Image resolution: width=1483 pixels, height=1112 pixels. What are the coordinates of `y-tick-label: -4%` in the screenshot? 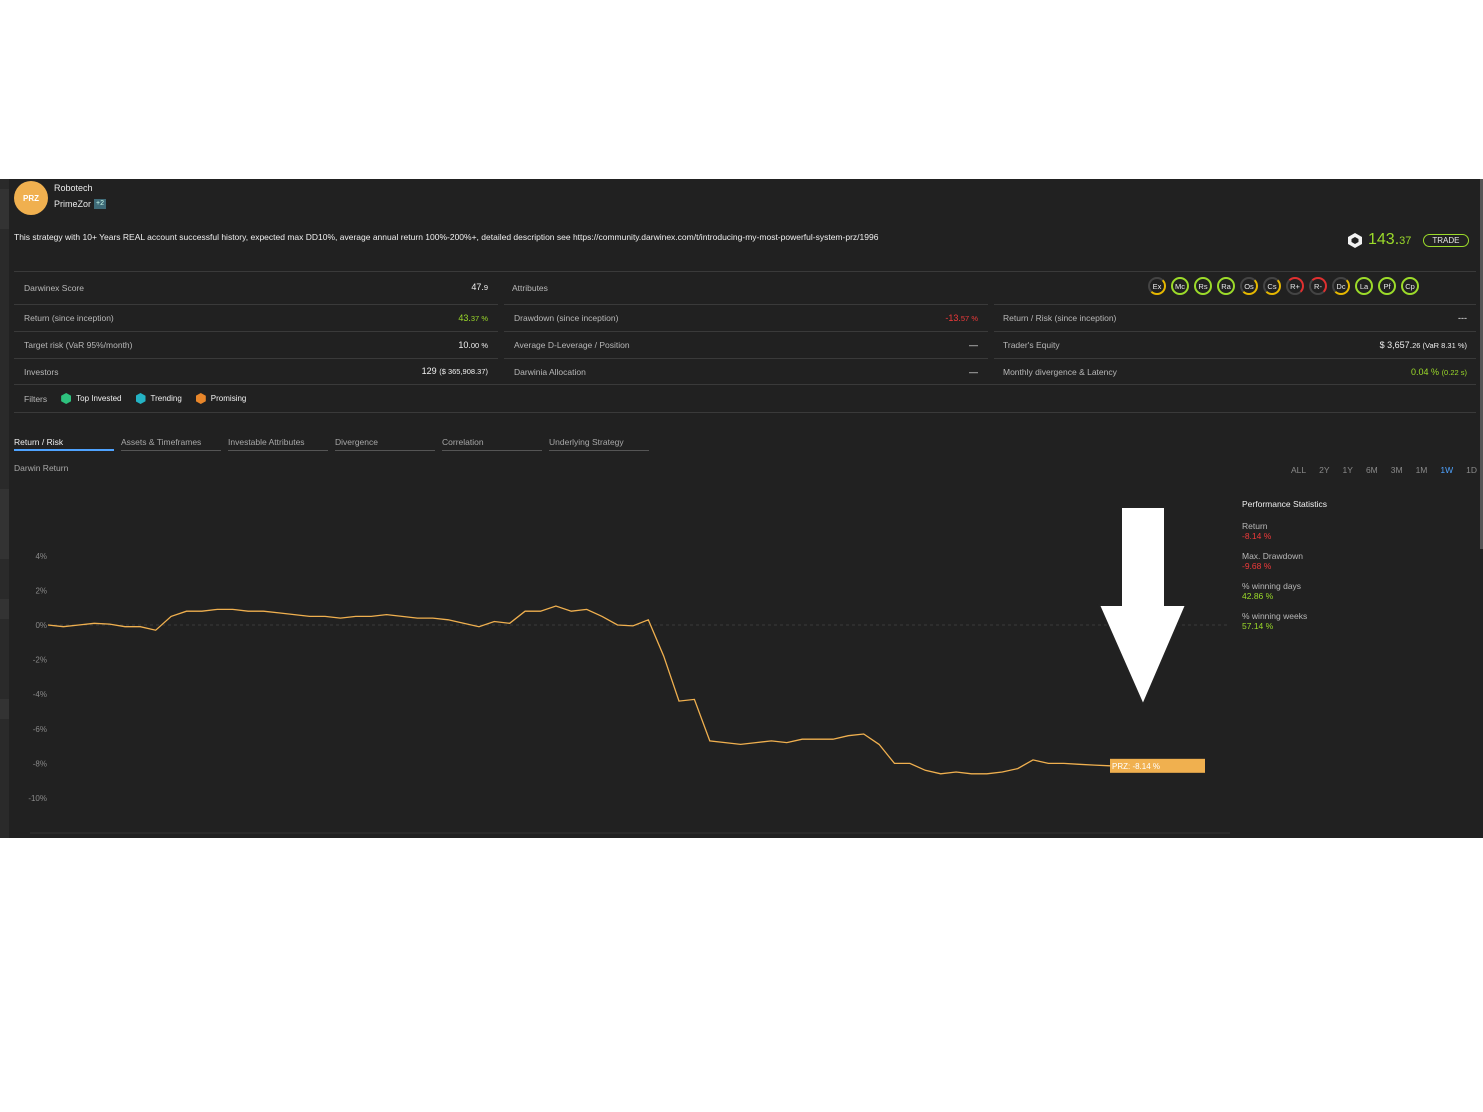 It's located at (40, 694).